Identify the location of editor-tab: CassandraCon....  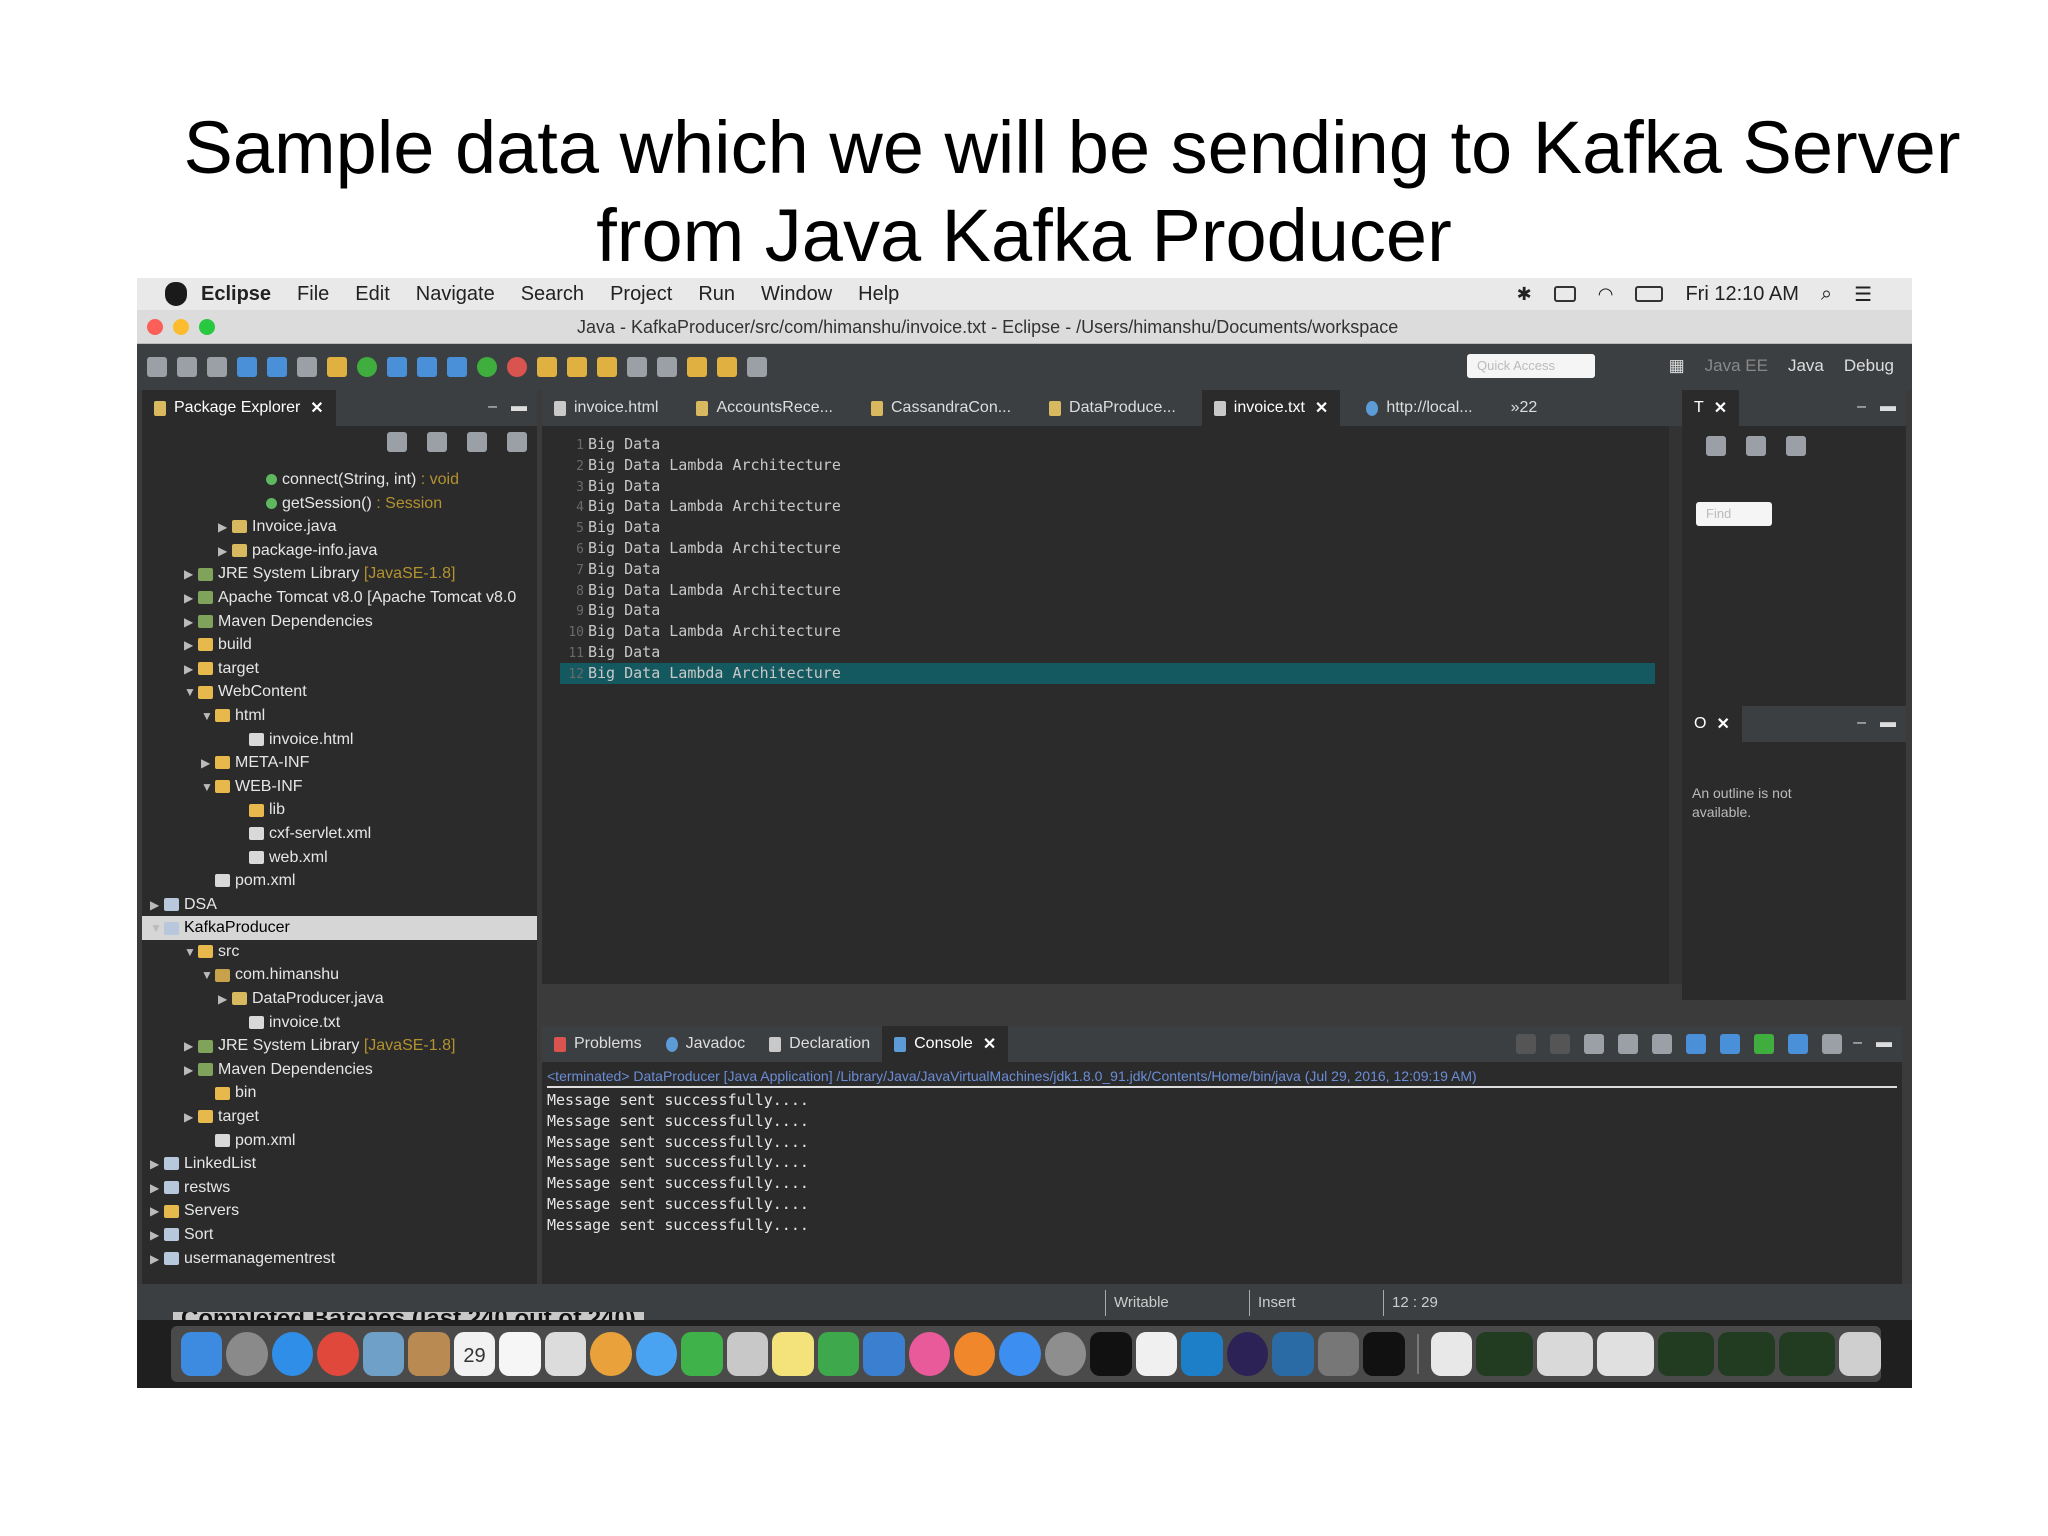
(941, 408).